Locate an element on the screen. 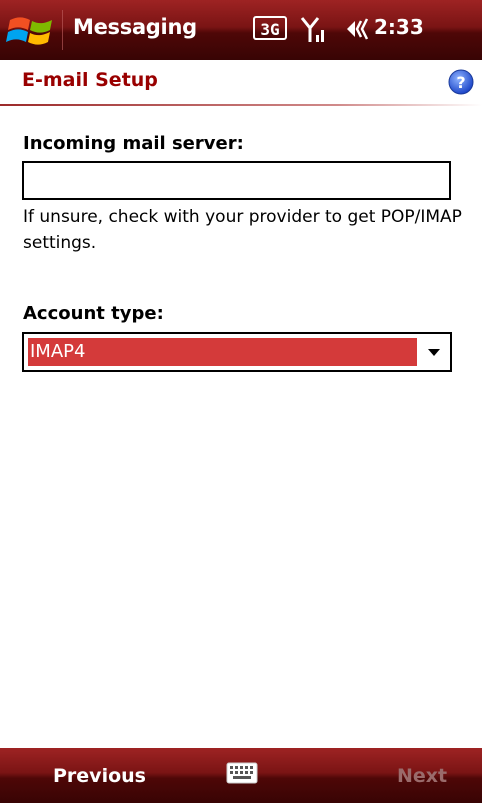  account-type-label: Account type: is located at coordinates (93, 313).